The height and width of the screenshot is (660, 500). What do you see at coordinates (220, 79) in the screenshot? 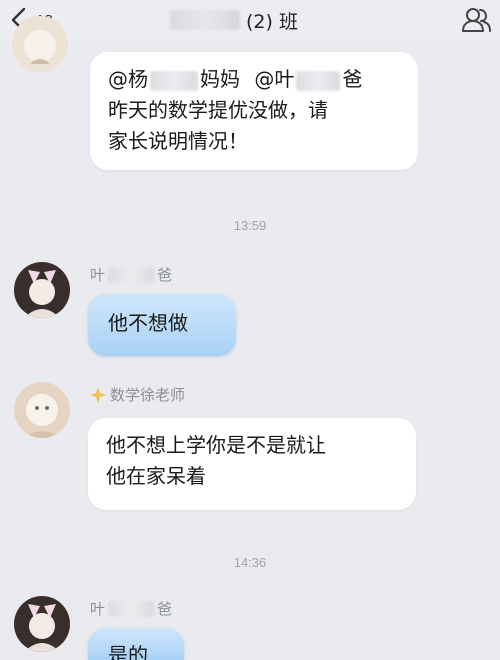
I see `mention-text: 妈妈` at bounding box center [220, 79].